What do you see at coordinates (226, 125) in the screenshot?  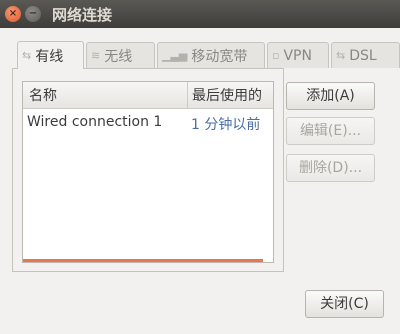 I see `connection-last-used: 1 分钟以前` at bounding box center [226, 125].